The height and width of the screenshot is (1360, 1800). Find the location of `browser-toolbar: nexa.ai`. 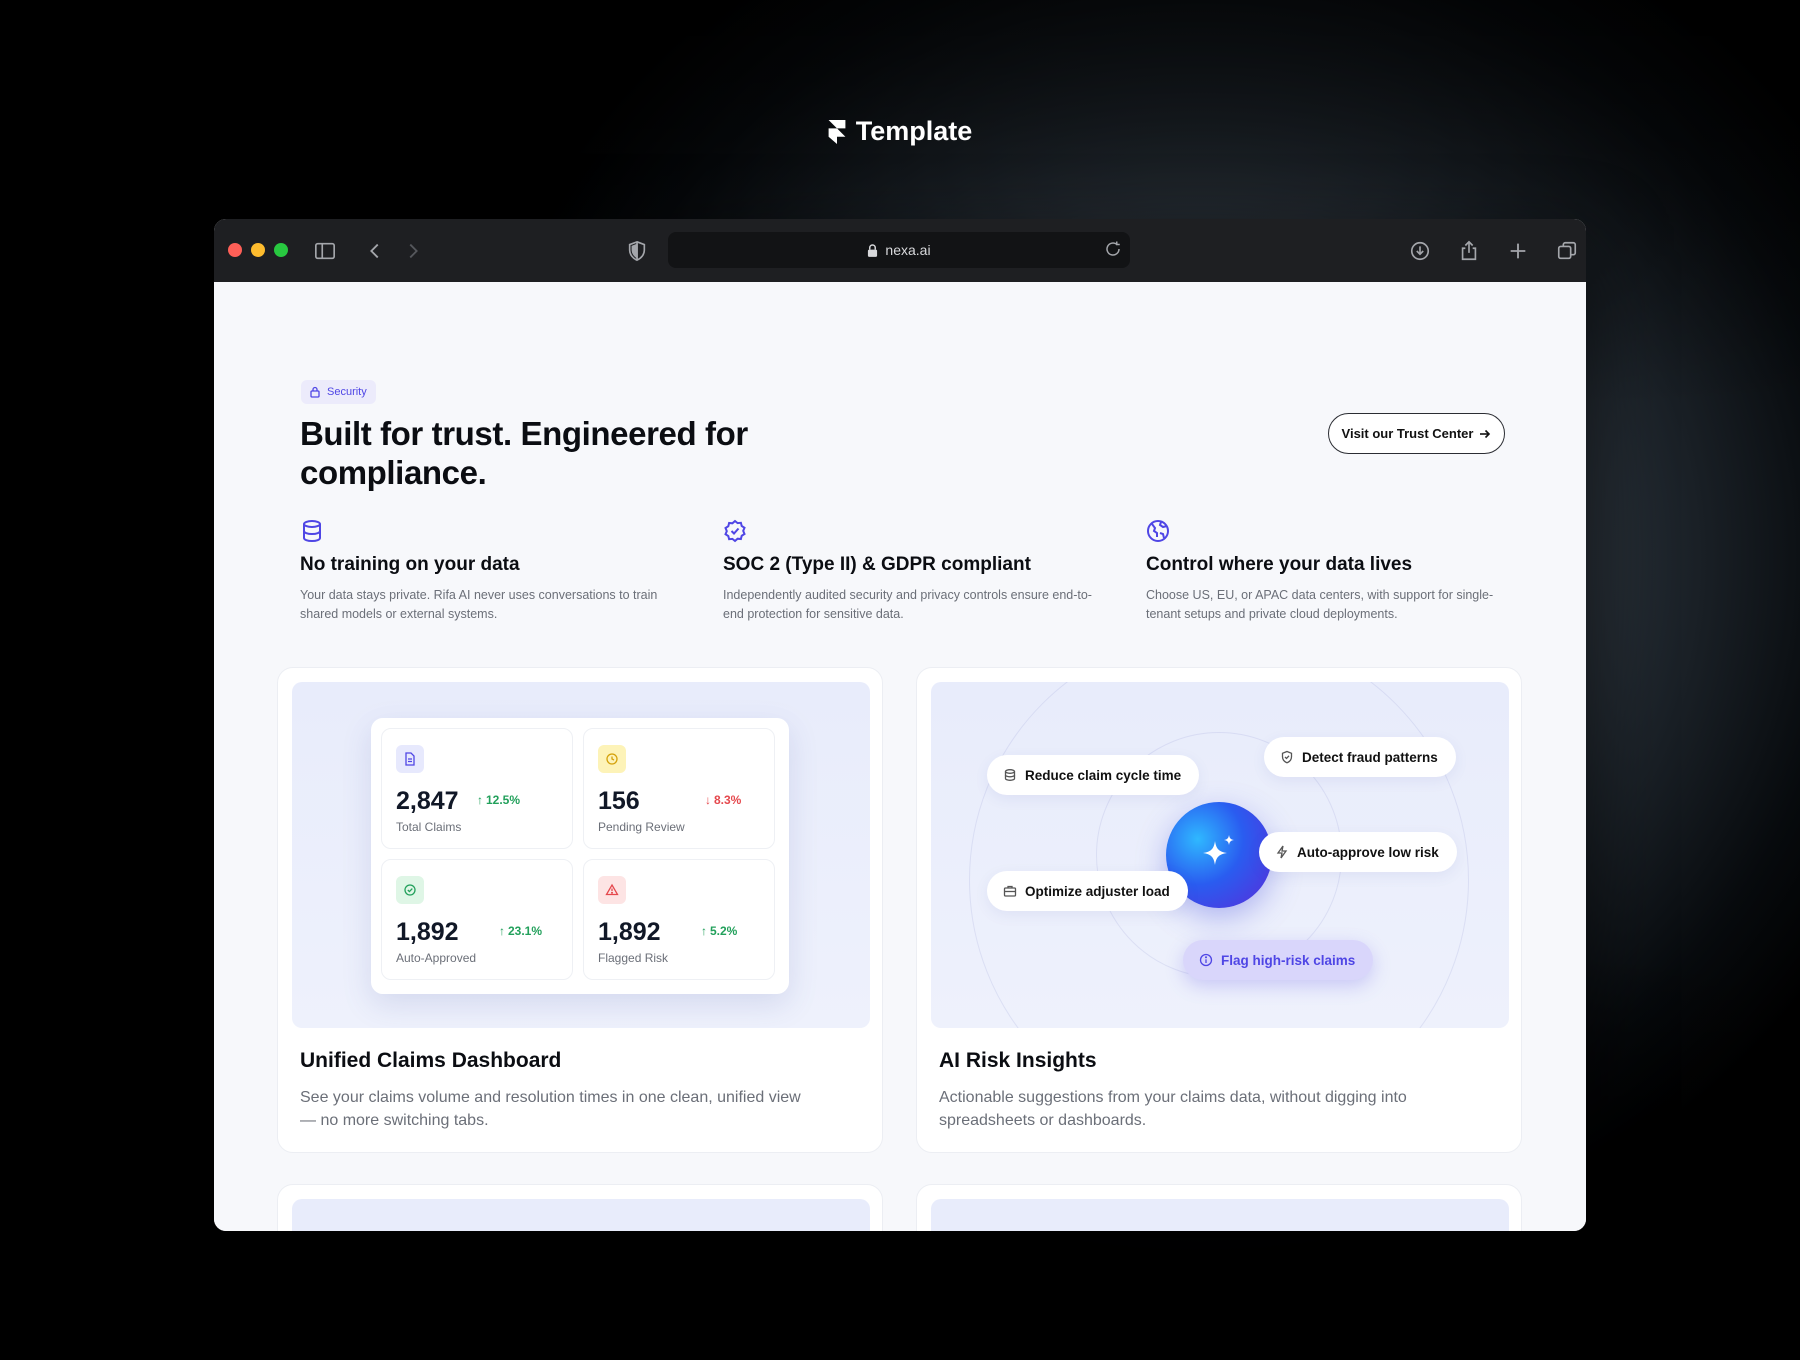

browser-toolbar: nexa.ai is located at coordinates (900, 250).